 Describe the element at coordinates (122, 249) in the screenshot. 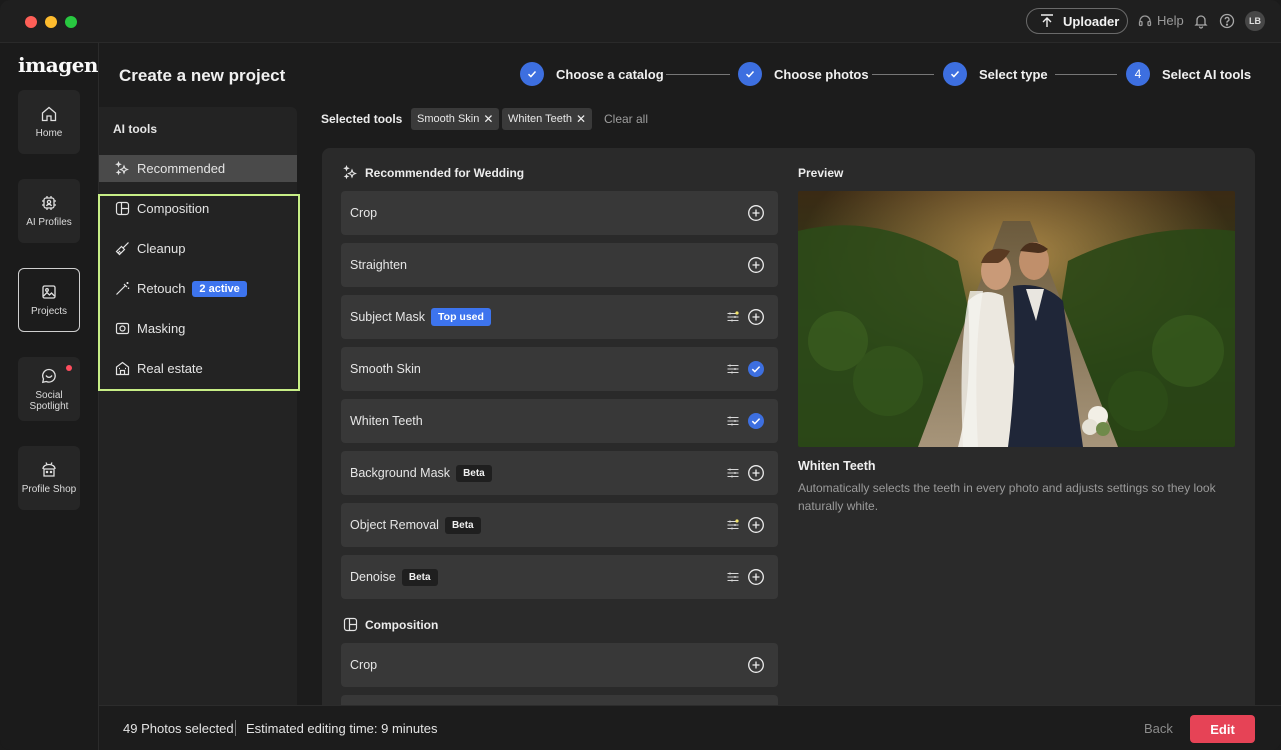

I see `brush-icon` at that location.